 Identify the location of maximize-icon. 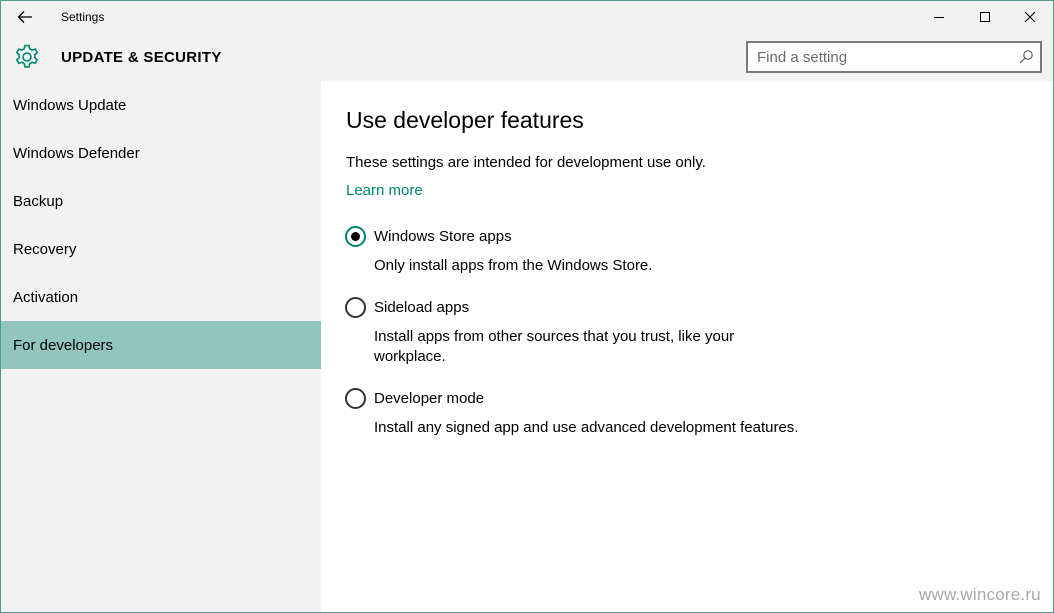
(985, 17).